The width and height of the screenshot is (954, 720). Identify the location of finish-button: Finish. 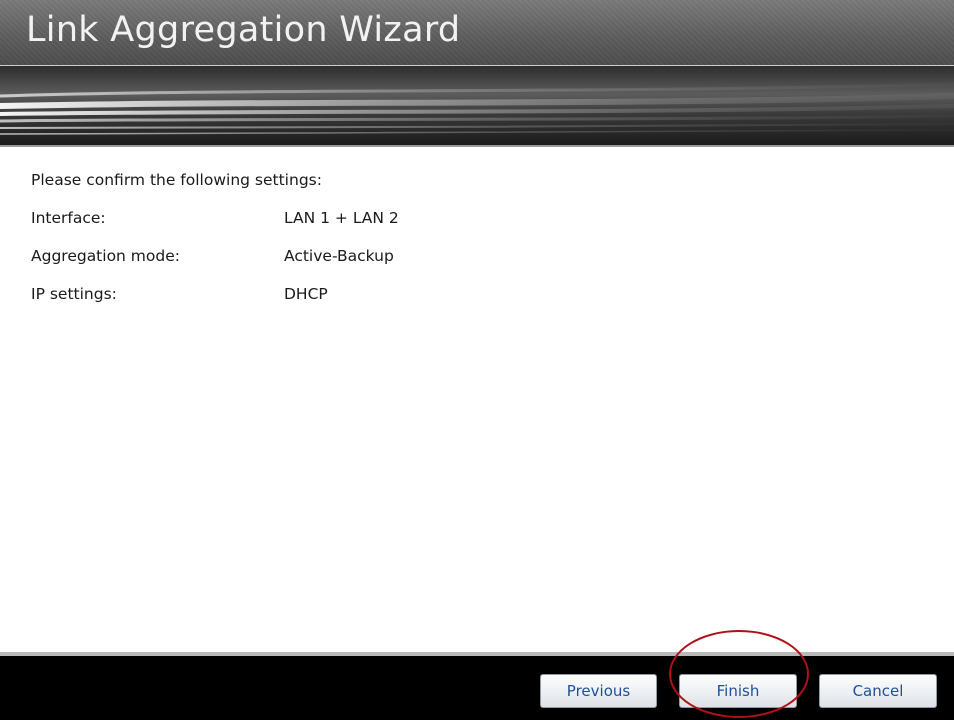
(738, 691).